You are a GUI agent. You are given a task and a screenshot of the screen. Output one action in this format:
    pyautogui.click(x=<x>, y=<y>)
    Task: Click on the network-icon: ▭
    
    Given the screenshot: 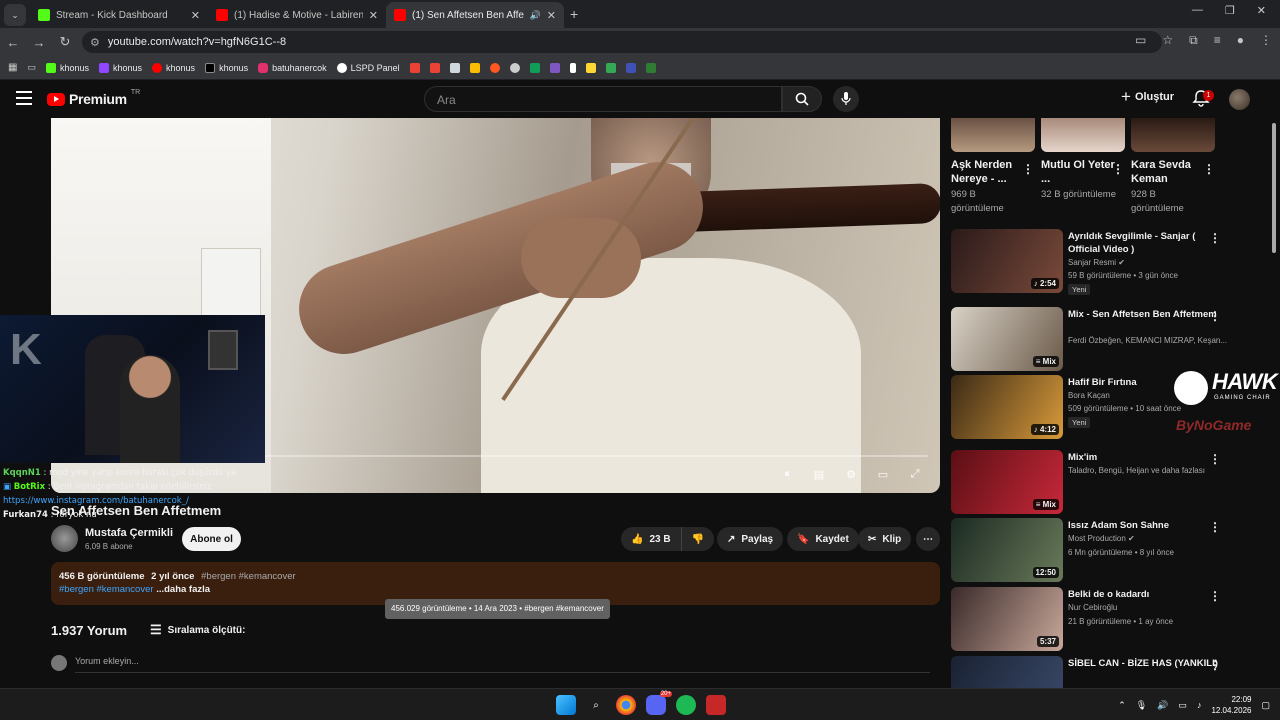 What is the action you would take?
    pyautogui.click(x=1182, y=705)
    